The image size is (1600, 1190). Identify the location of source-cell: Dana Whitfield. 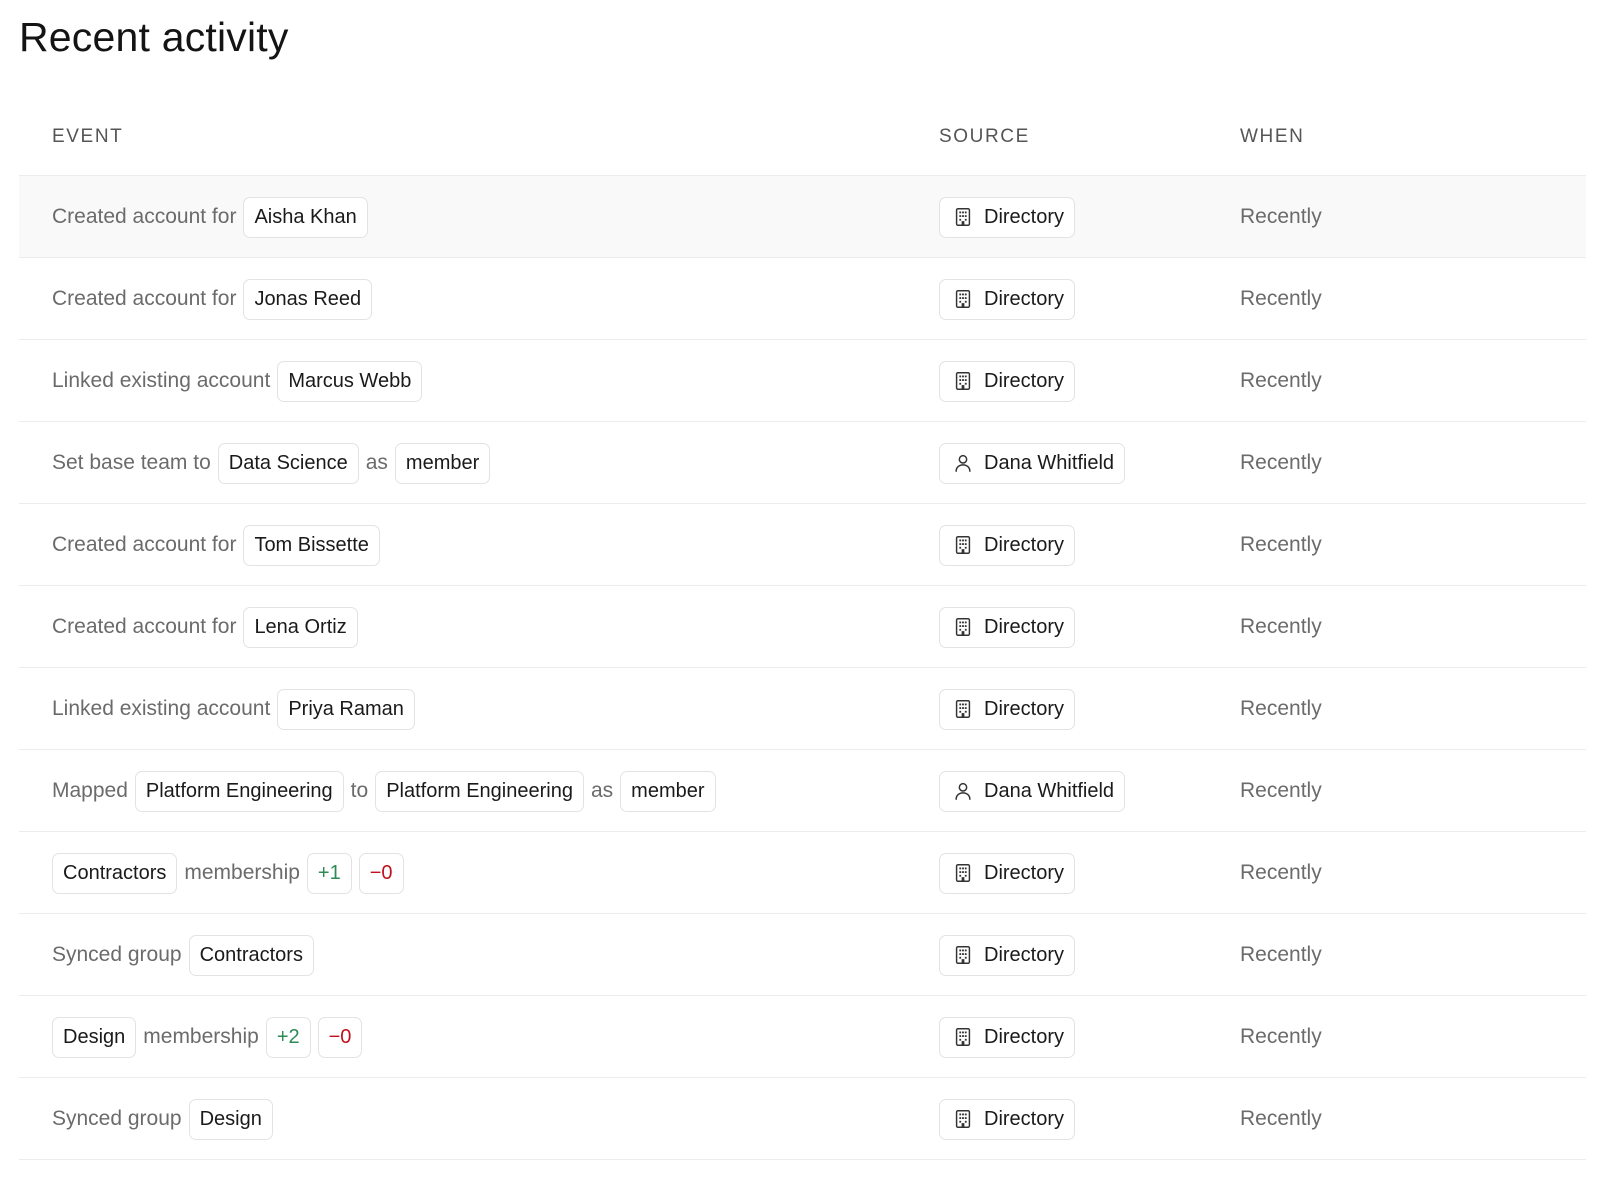
(1032, 463).